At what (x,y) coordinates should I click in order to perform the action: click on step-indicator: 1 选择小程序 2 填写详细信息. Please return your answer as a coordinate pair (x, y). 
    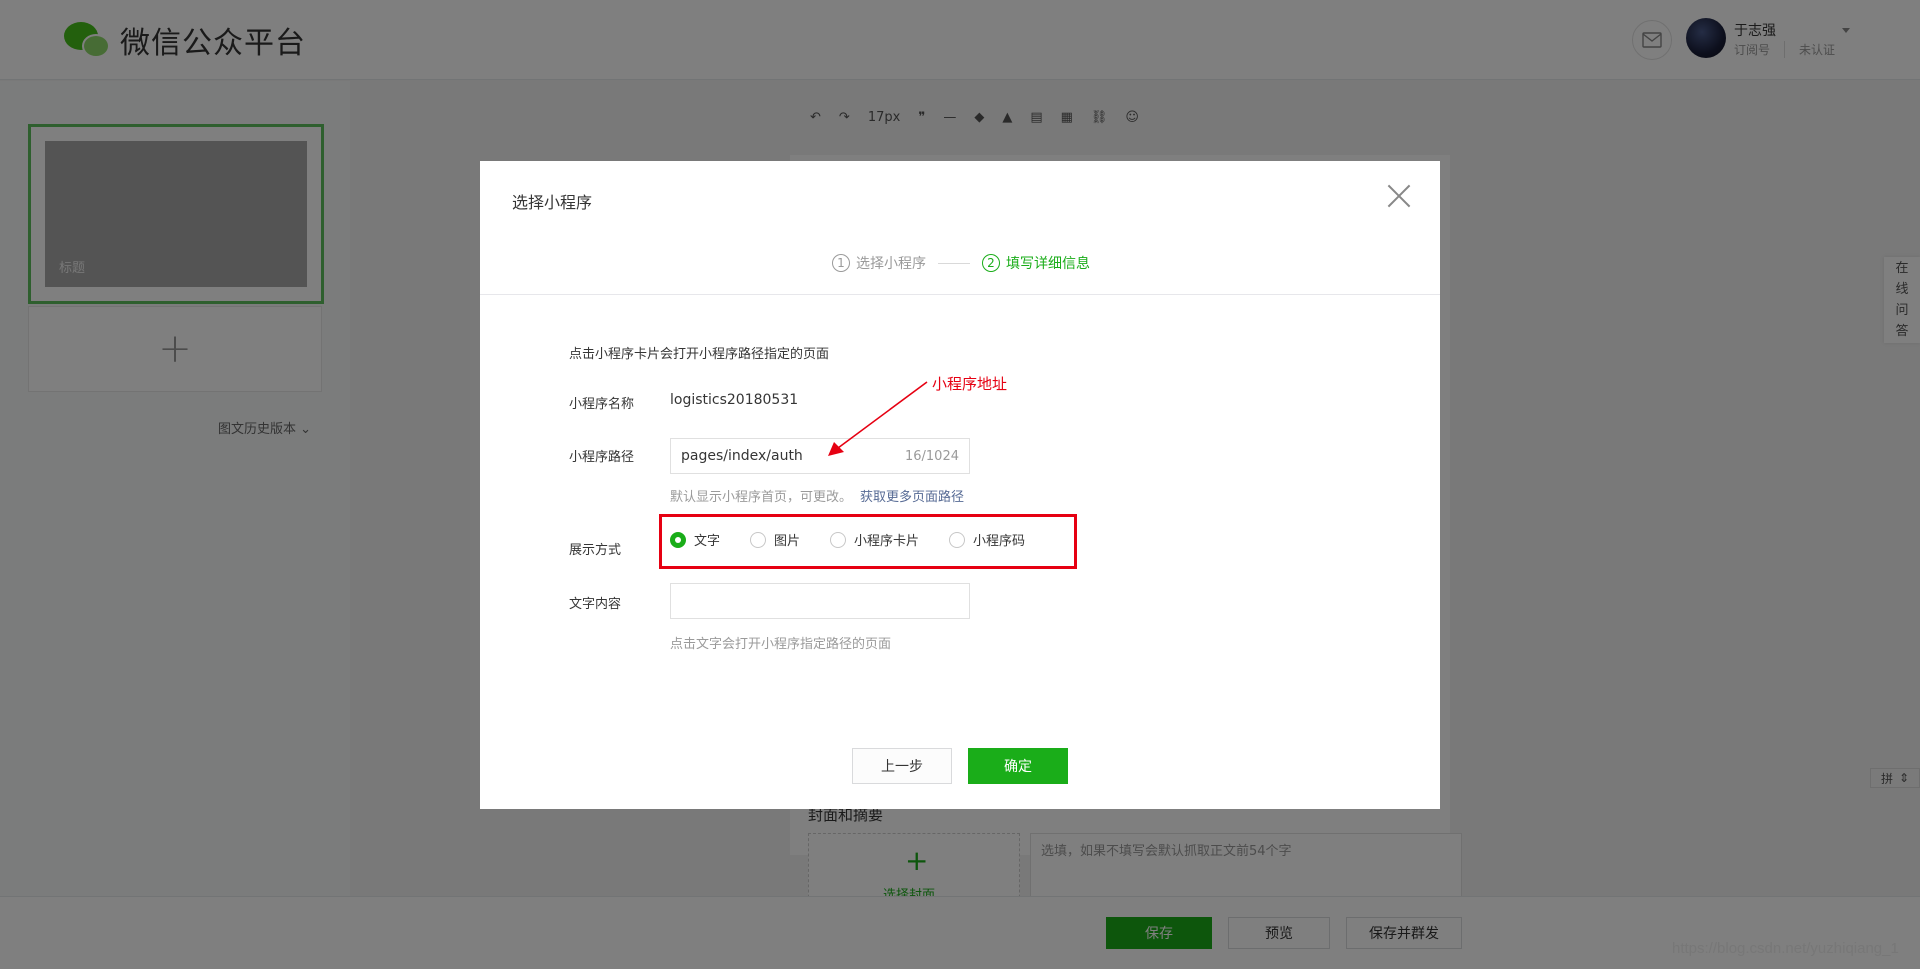
    Looking at the image, I should click on (961, 263).